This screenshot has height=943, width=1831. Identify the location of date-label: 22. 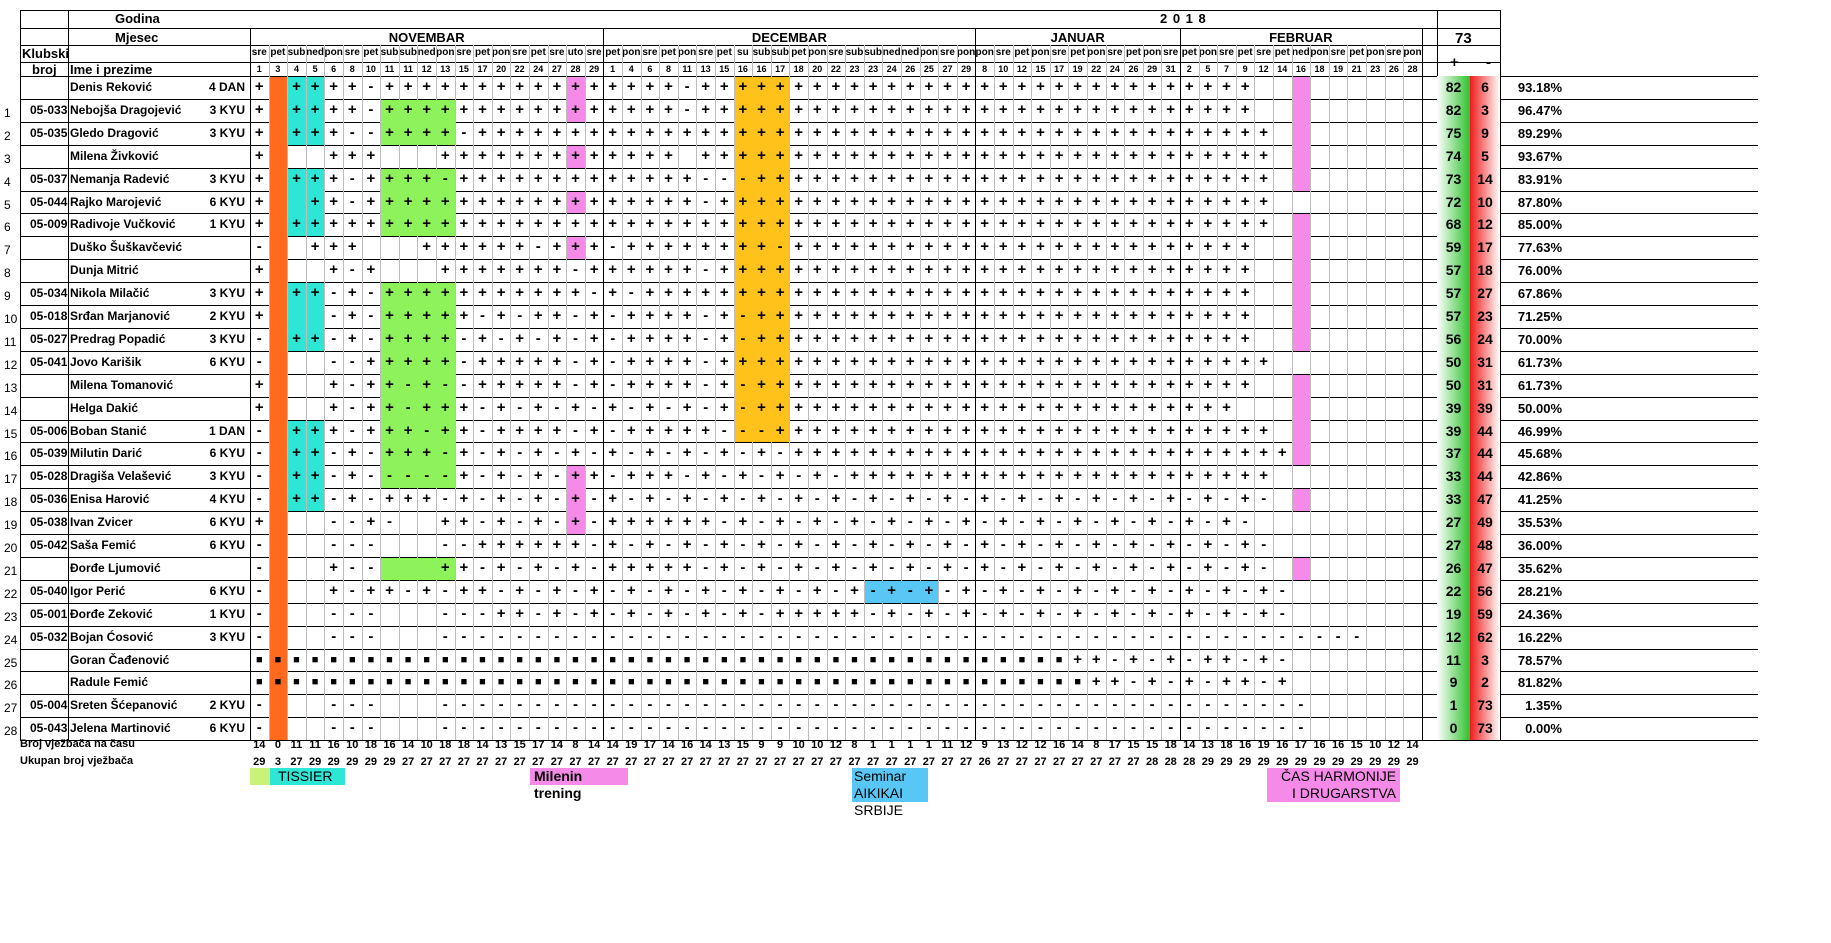
(519, 69).